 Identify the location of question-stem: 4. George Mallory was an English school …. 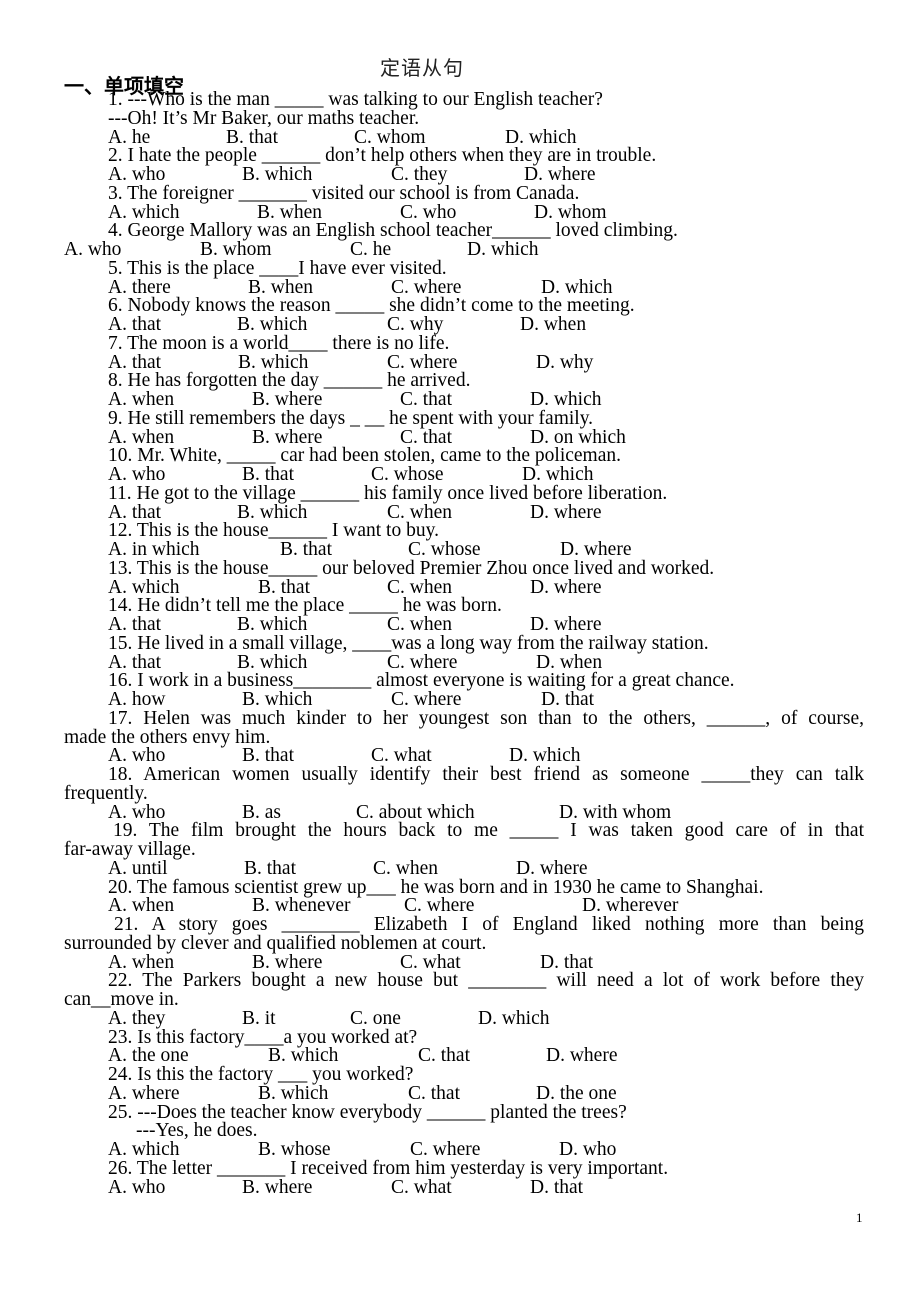
(393, 231).